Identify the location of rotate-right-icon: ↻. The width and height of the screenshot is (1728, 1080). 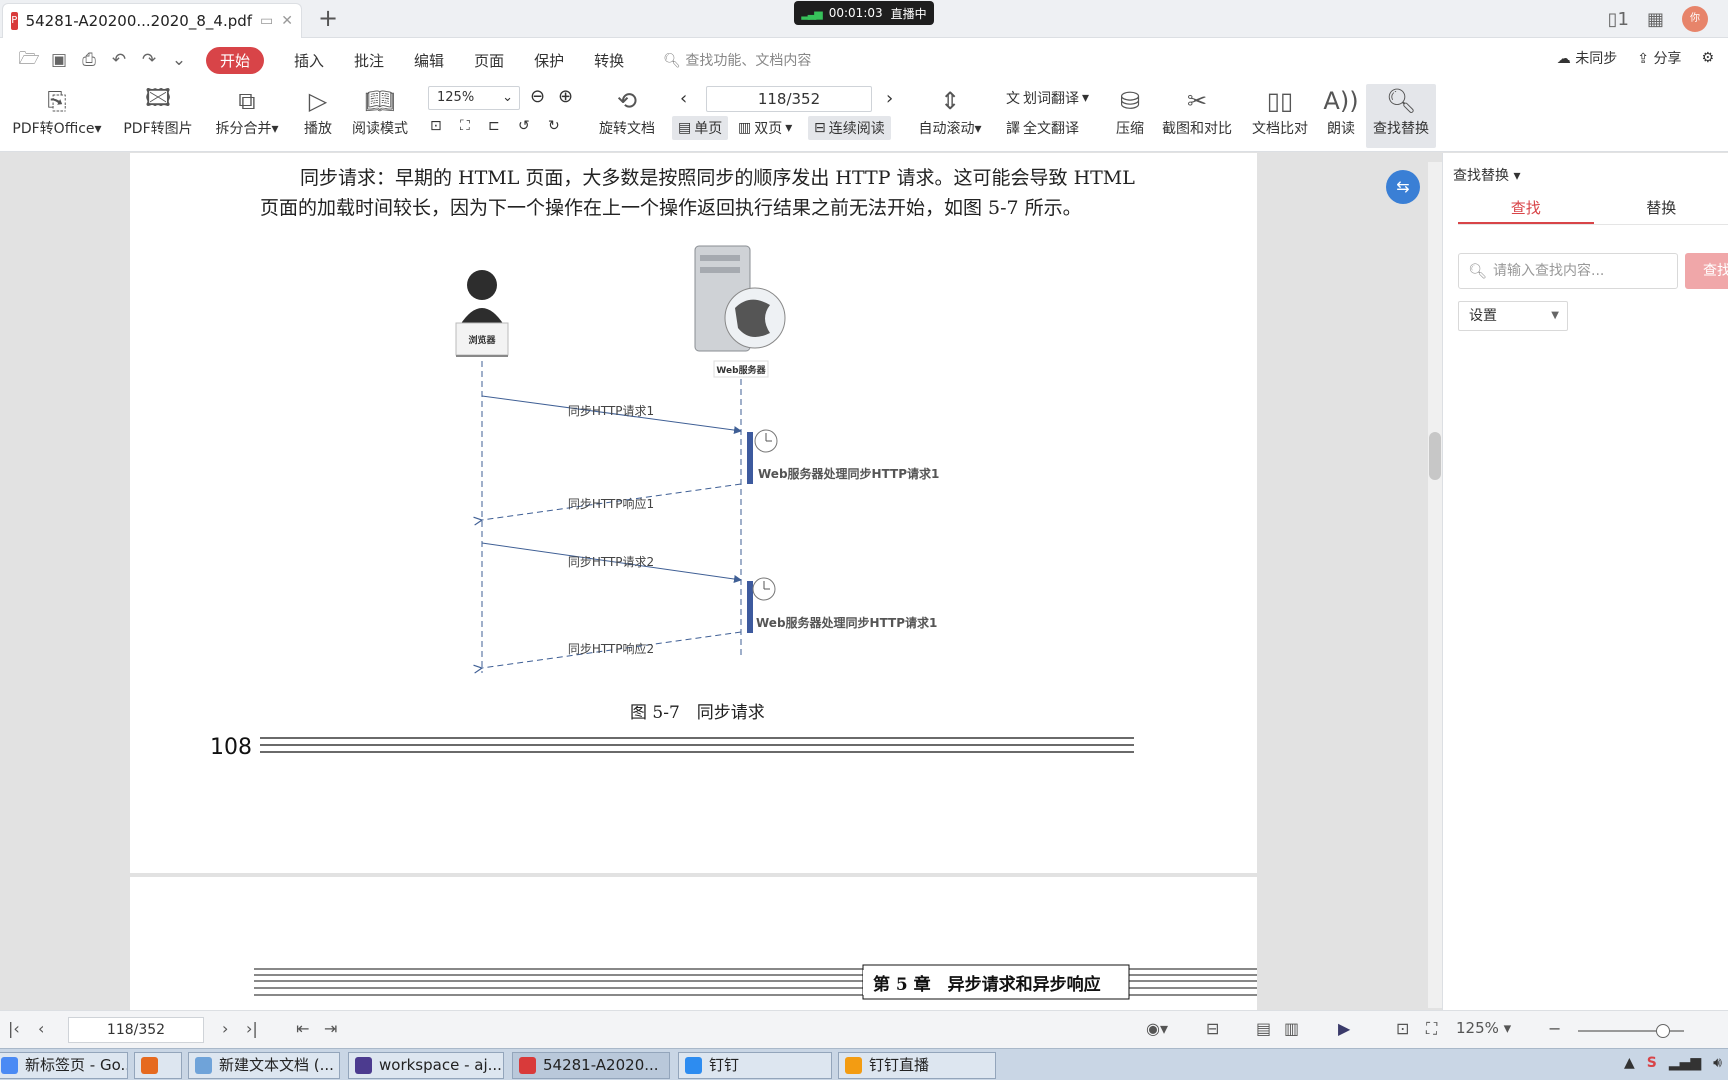
(554, 126).